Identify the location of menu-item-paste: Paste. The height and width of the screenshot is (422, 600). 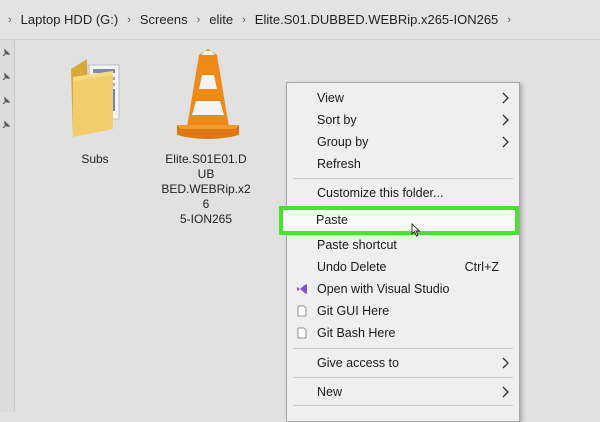
(399, 220).